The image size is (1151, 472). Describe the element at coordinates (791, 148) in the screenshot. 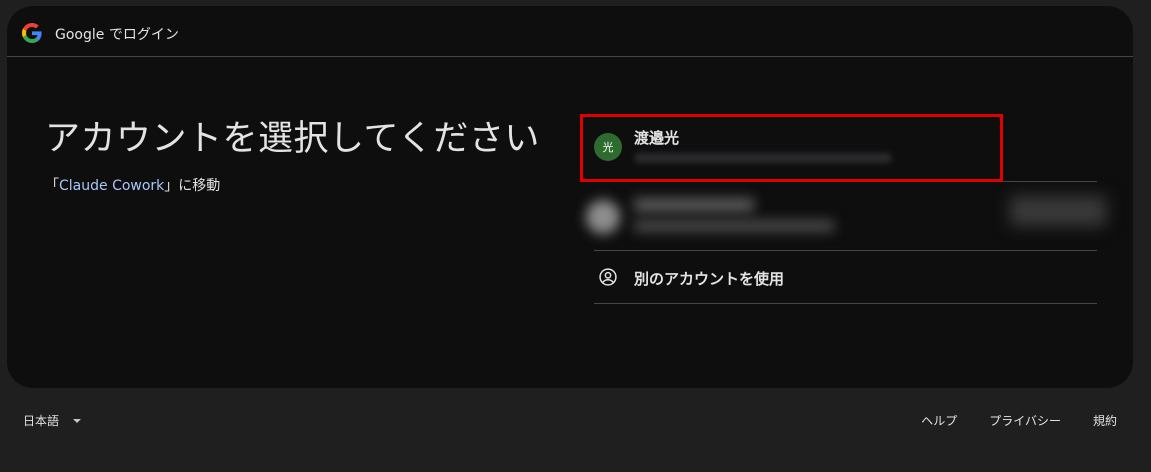

I see `highlight-box` at that location.